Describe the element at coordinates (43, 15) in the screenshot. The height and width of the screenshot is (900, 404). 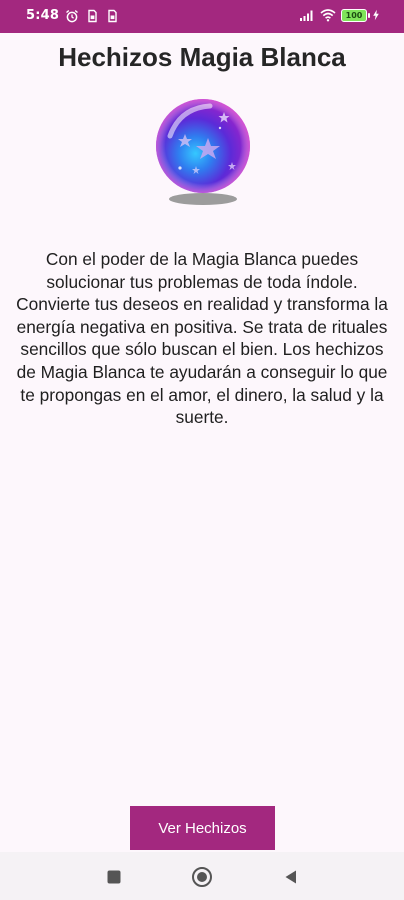
I see `status-time: 5:48` at that location.